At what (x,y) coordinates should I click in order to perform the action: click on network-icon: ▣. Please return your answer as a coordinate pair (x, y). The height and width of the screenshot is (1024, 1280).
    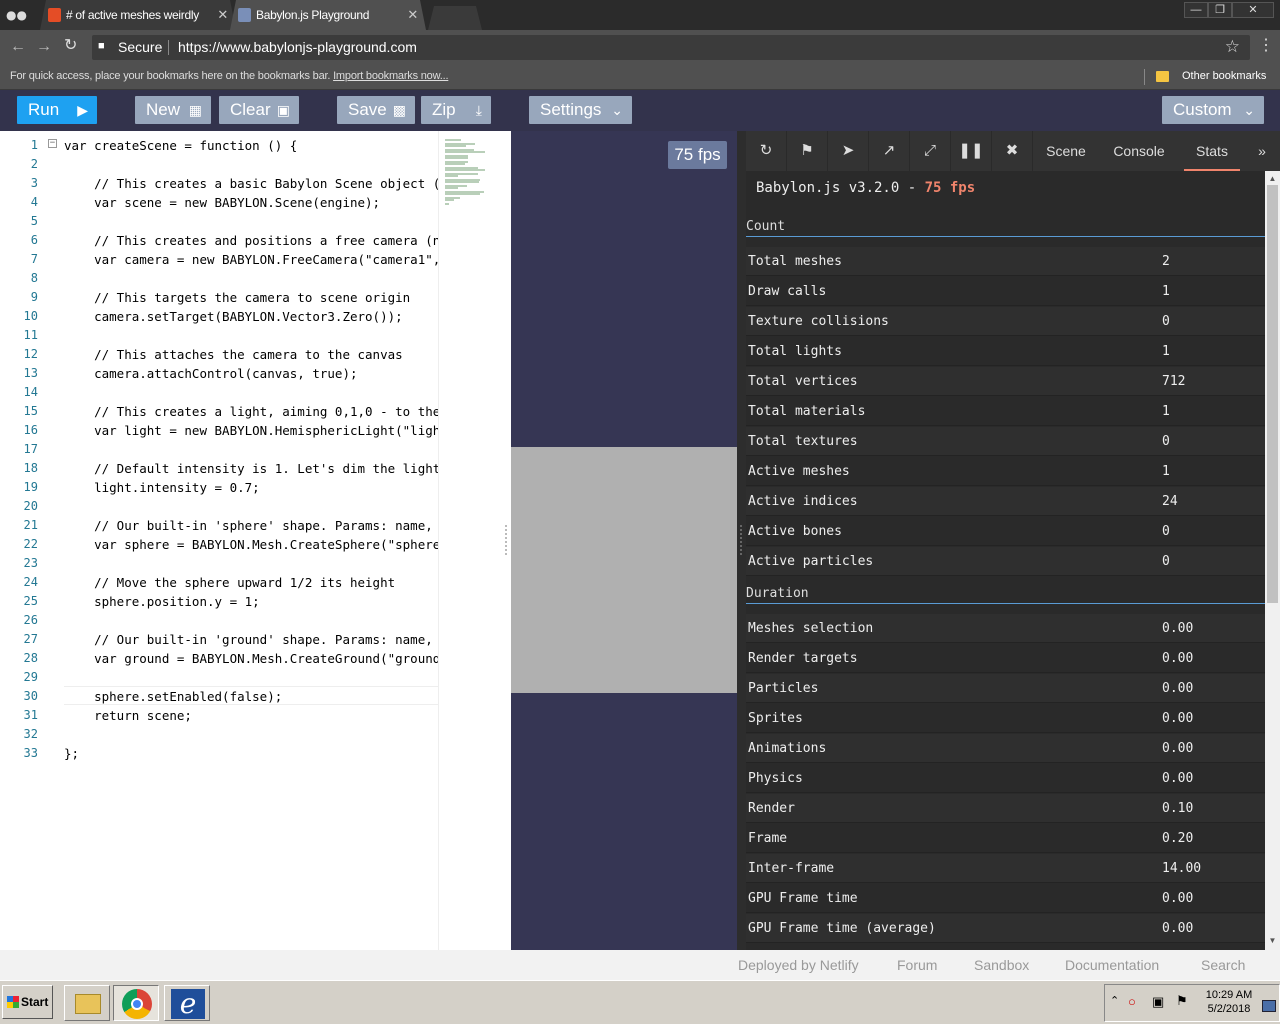
    Looking at the image, I should click on (1158, 1002).